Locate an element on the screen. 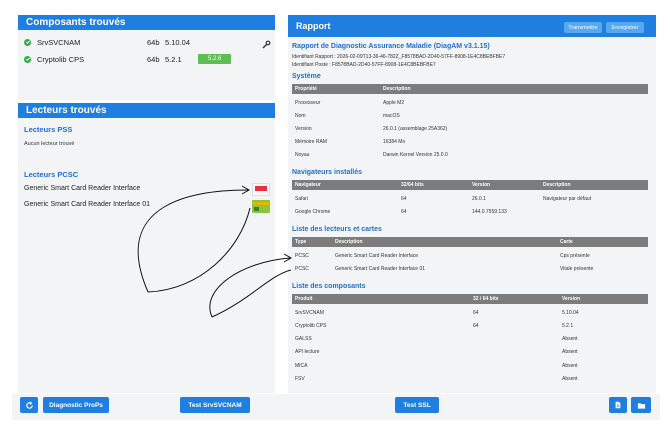  component-version: 5.2.1 is located at coordinates (173, 59).